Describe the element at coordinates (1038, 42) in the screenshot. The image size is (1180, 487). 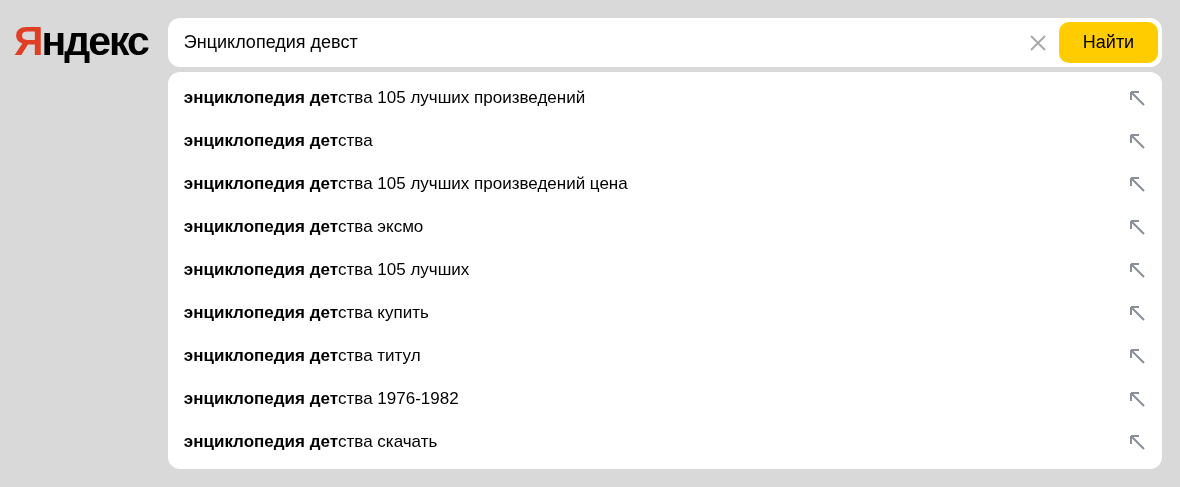
I see `close-icon` at that location.